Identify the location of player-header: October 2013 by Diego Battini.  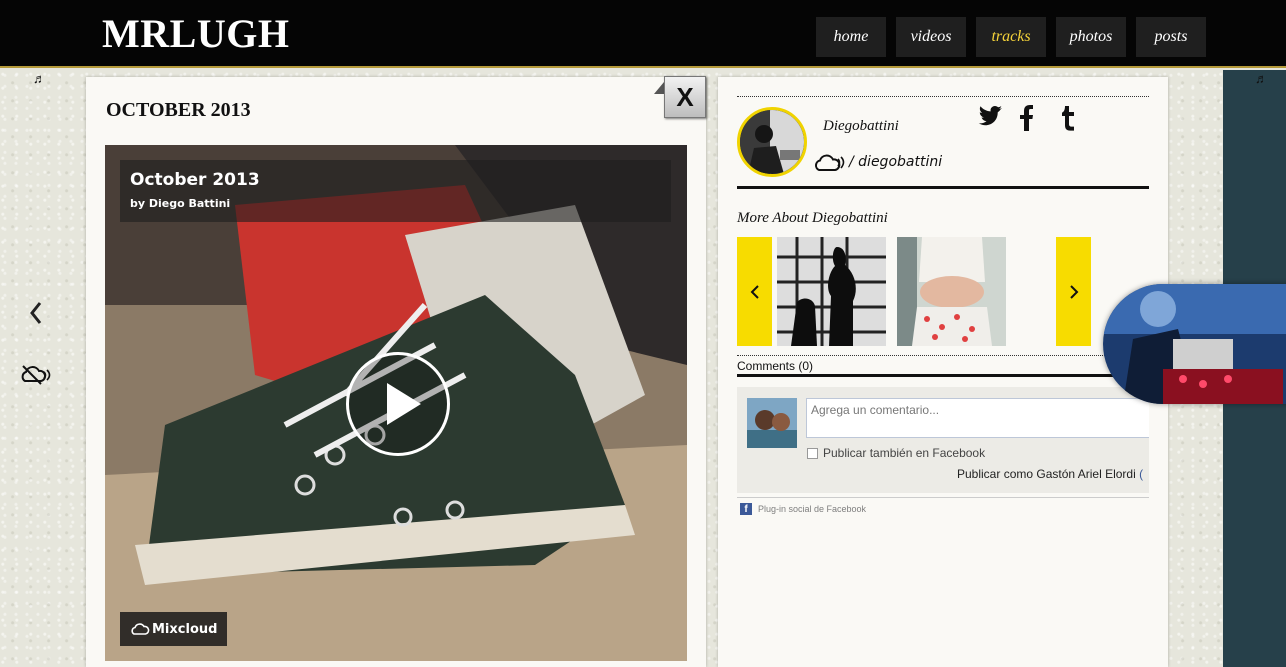
(395, 191).